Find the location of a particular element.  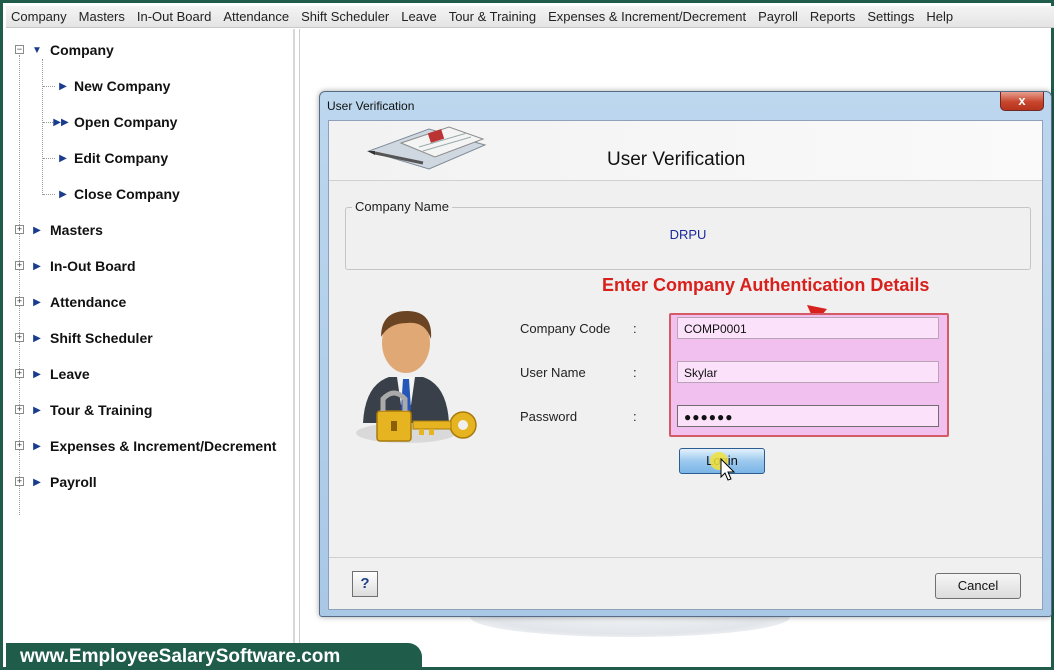

tree-item-expenses: ▶ Expenses & Increment/Decrement is located at coordinates (153, 446).